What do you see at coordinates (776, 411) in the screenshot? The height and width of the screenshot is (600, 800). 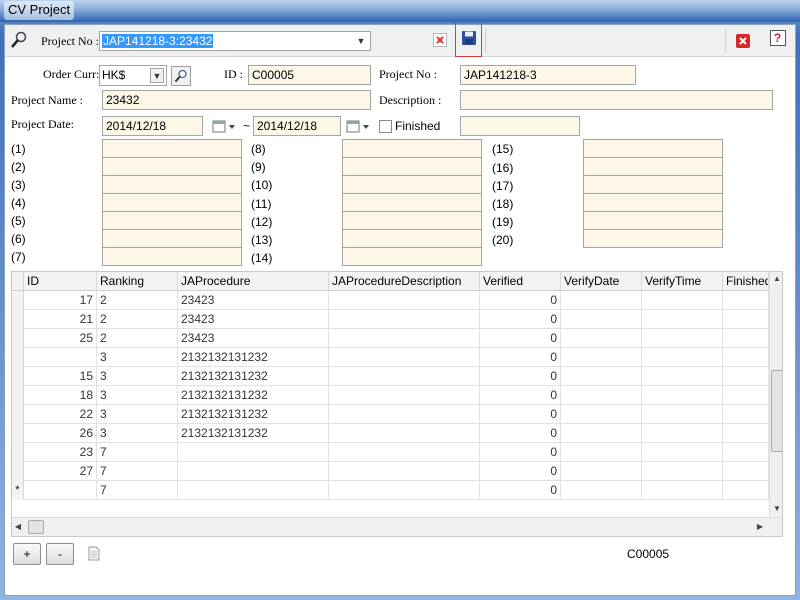 I see `scroll-thumb` at bounding box center [776, 411].